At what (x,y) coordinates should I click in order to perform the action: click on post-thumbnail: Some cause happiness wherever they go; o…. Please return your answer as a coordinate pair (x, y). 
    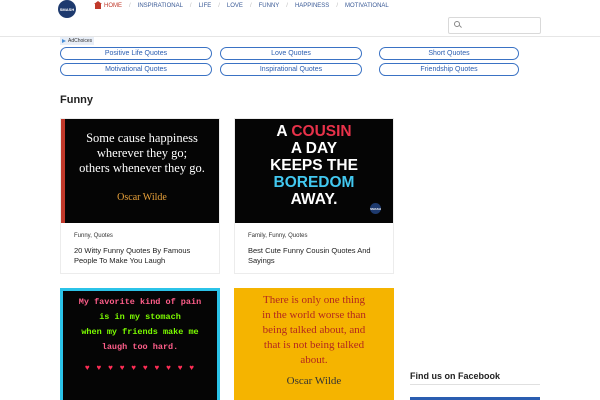
    Looking at the image, I should click on (140, 171).